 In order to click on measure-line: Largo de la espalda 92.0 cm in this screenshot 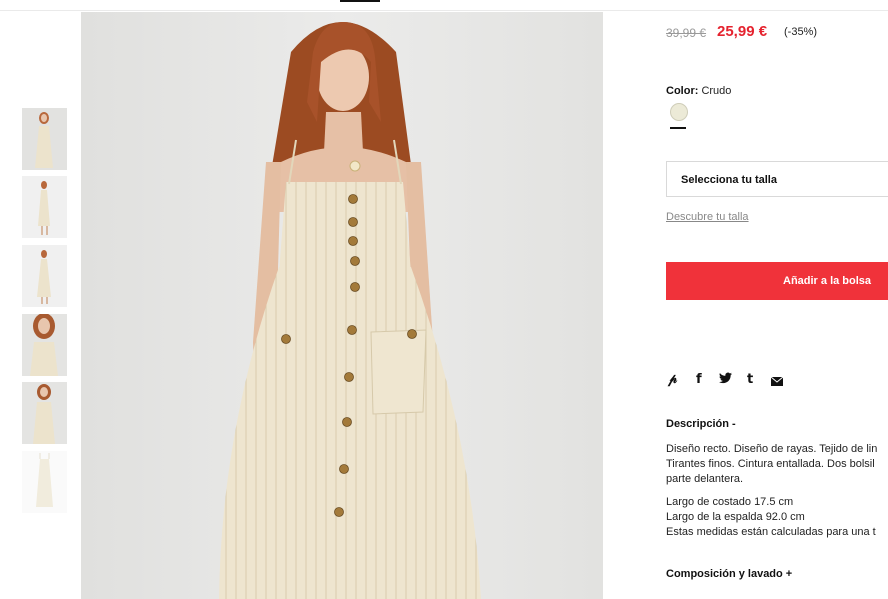, I will do `click(735, 517)`.